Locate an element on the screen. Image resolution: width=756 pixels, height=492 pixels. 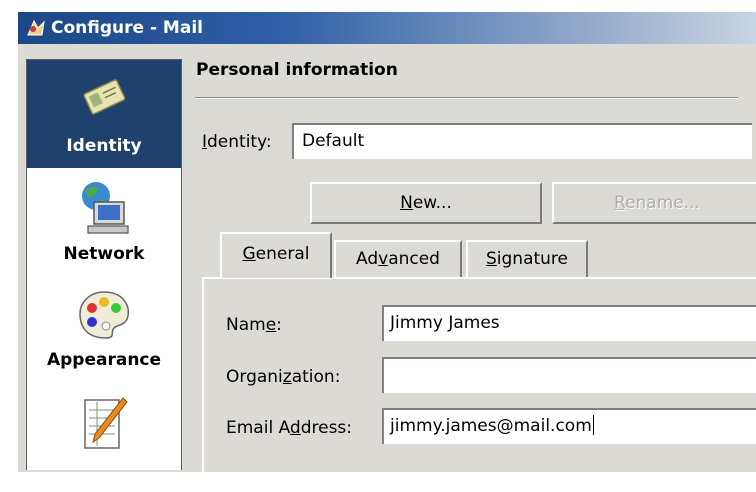
tab-advanced: Advanced is located at coordinates (398, 259).